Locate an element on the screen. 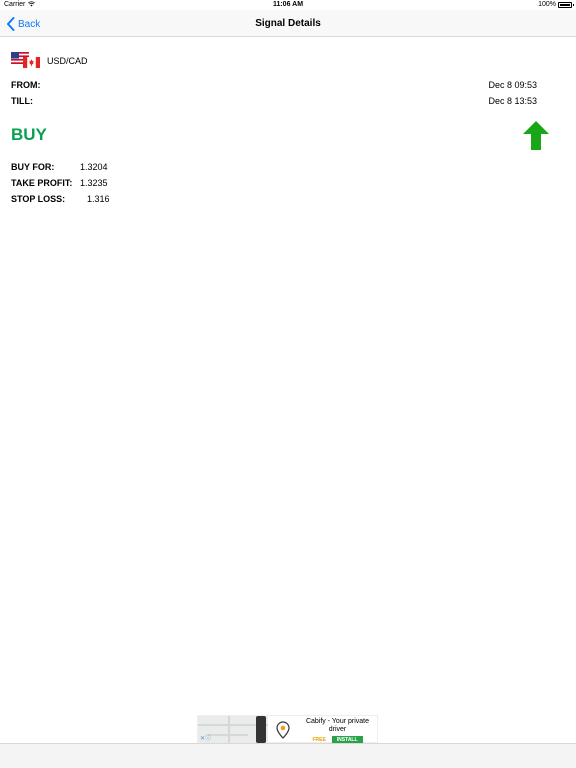  buy-for-value: 1.3204 is located at coordinates (94, 167).